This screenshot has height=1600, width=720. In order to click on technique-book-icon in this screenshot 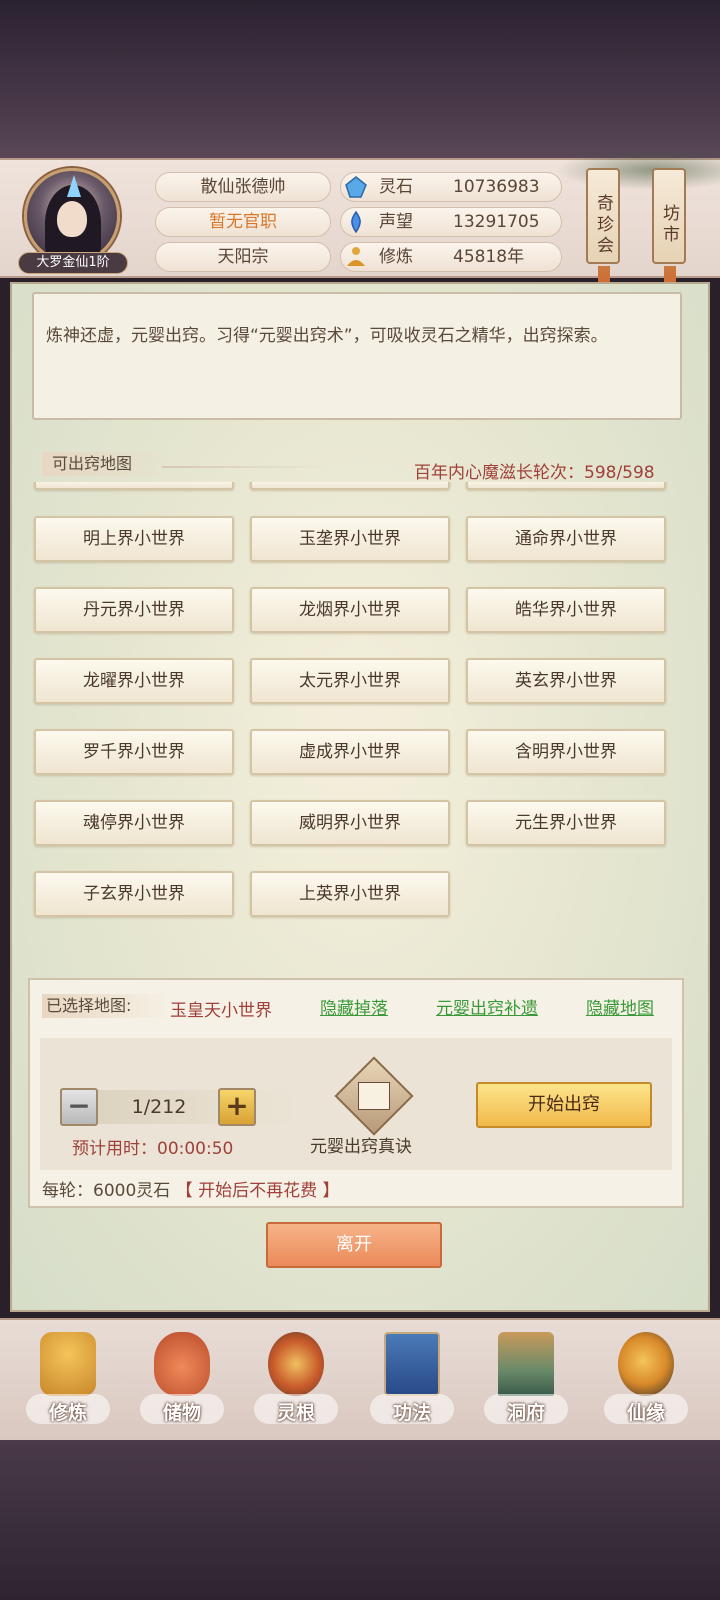, I will do `click(412, 1364)`.